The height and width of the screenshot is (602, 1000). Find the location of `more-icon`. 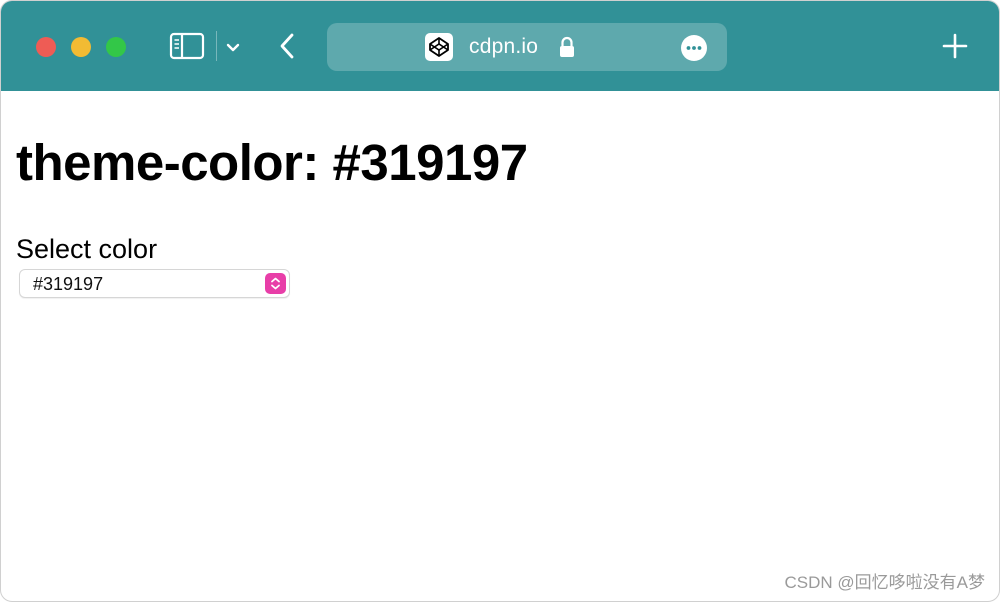

more-icon is located at coordinates (694, 48).